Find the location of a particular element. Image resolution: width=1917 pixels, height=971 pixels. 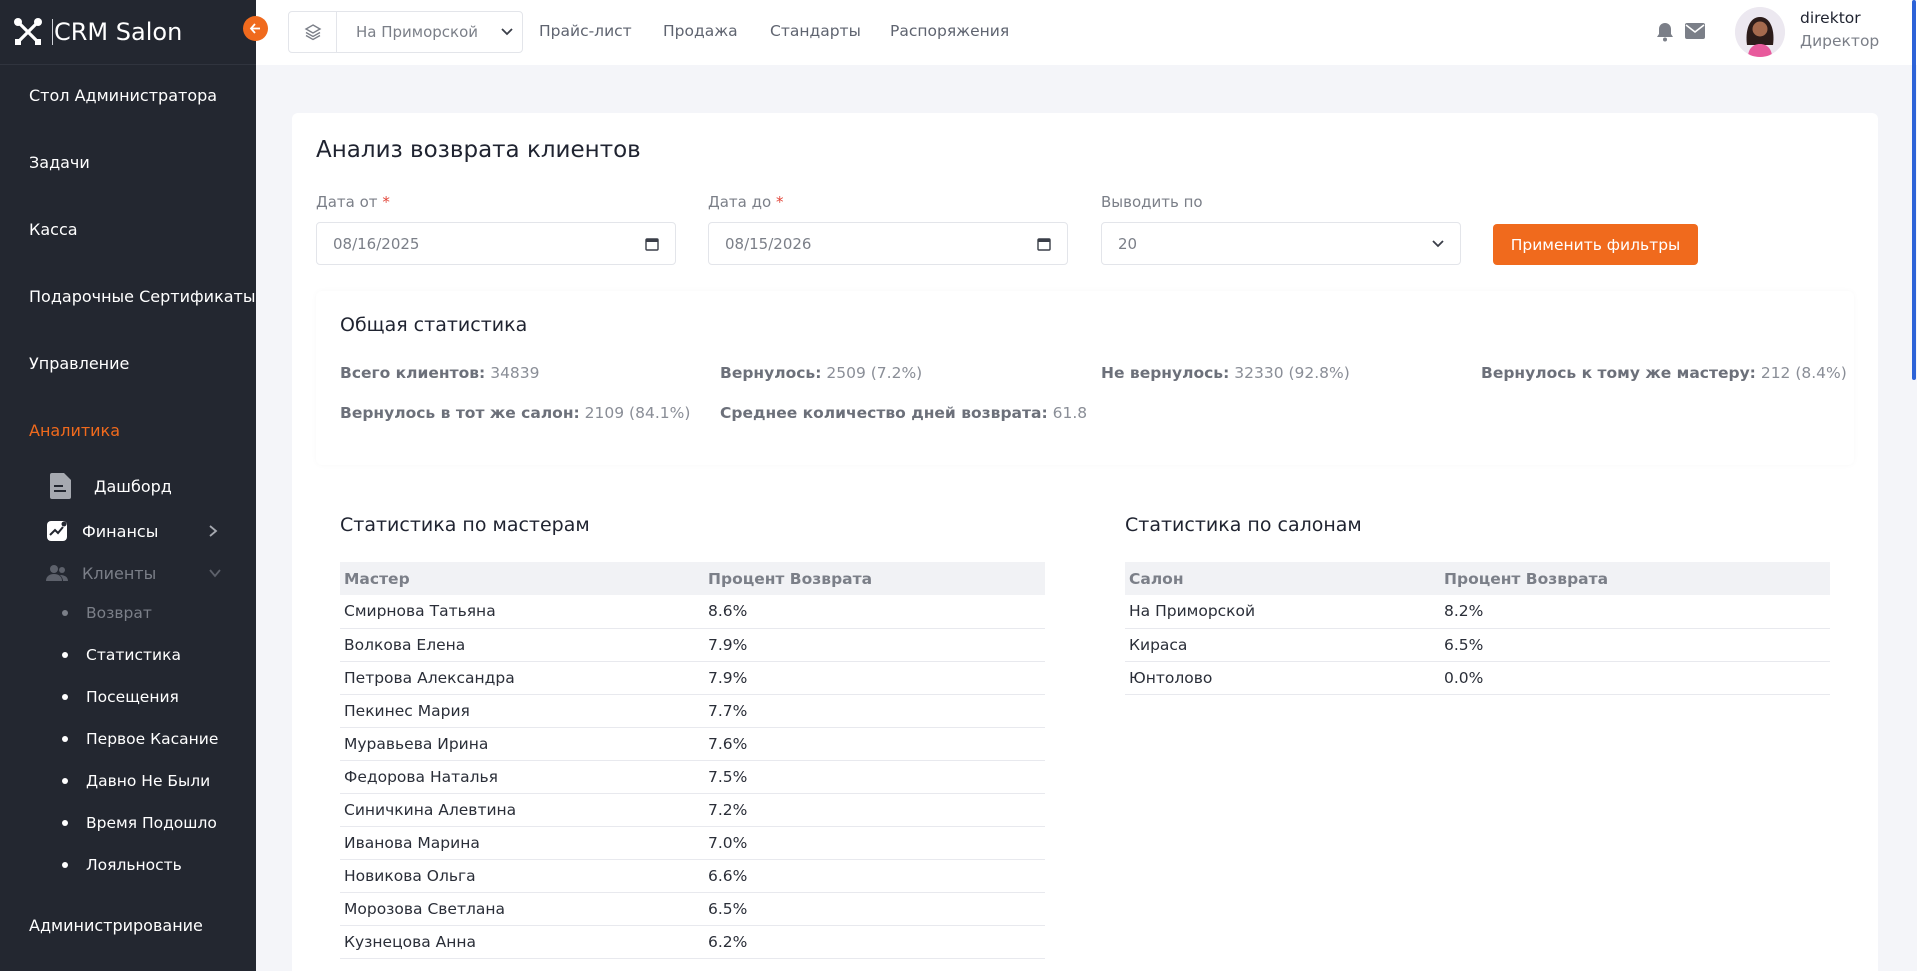

sidebar-item-loyalty: Лояльность is located at coordinates (122, 865).